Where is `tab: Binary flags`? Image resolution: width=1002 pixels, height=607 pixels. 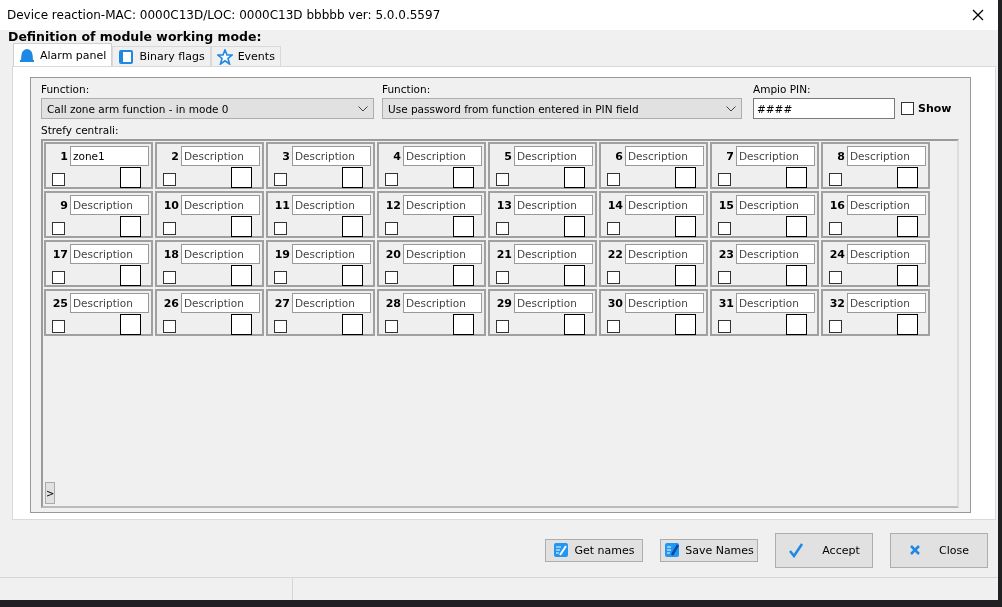
tab: Binary flags is located at coordinates (161, 56).